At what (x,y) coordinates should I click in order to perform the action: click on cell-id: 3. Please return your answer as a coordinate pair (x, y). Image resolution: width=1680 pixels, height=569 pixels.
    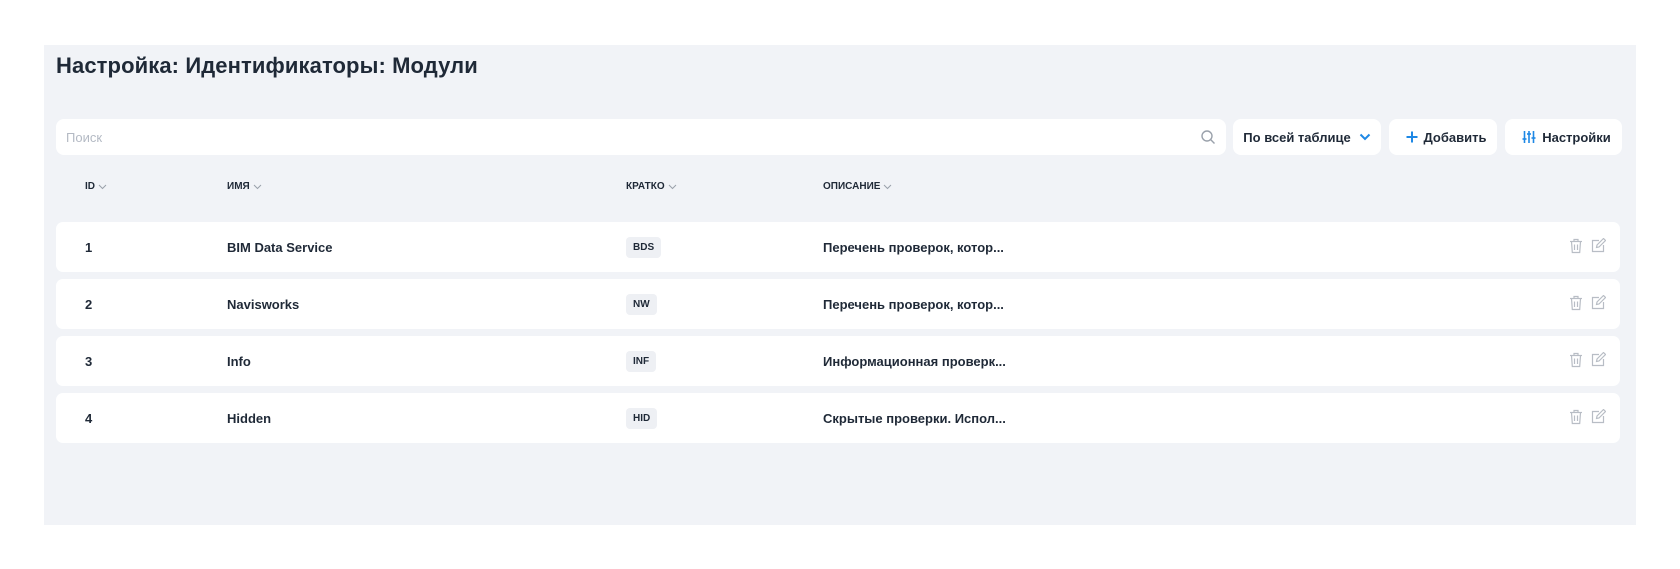
    Looking at the image, I should click on (89, 361).